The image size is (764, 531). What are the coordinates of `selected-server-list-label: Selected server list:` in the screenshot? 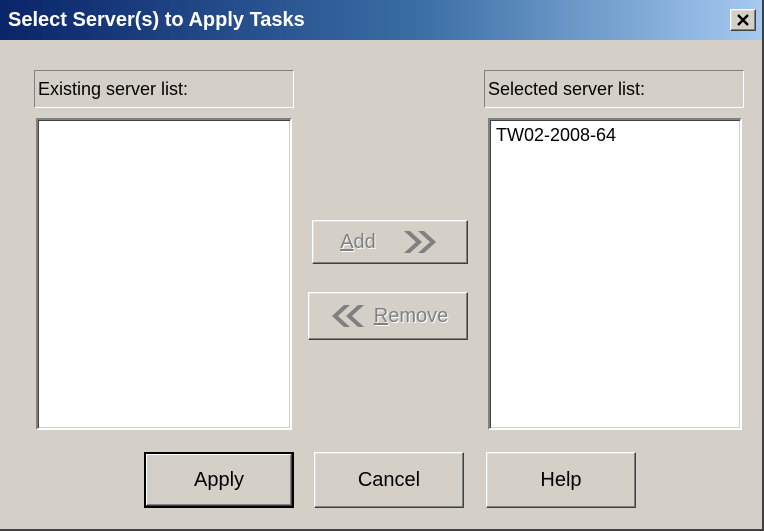 It's located at (614, 89).